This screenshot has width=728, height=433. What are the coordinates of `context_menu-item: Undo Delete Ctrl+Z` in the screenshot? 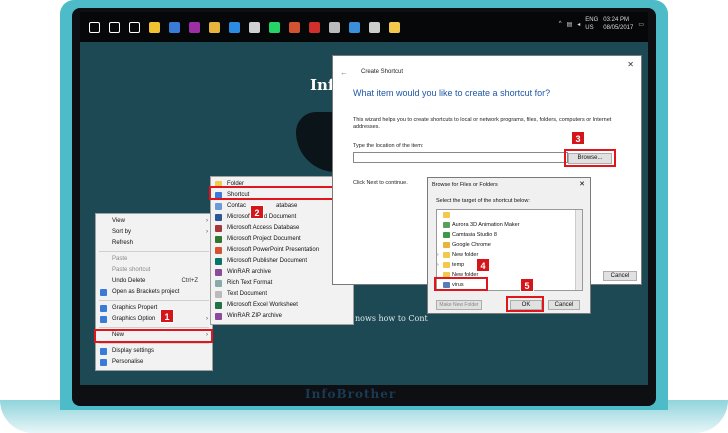 It's located at (154, 281).